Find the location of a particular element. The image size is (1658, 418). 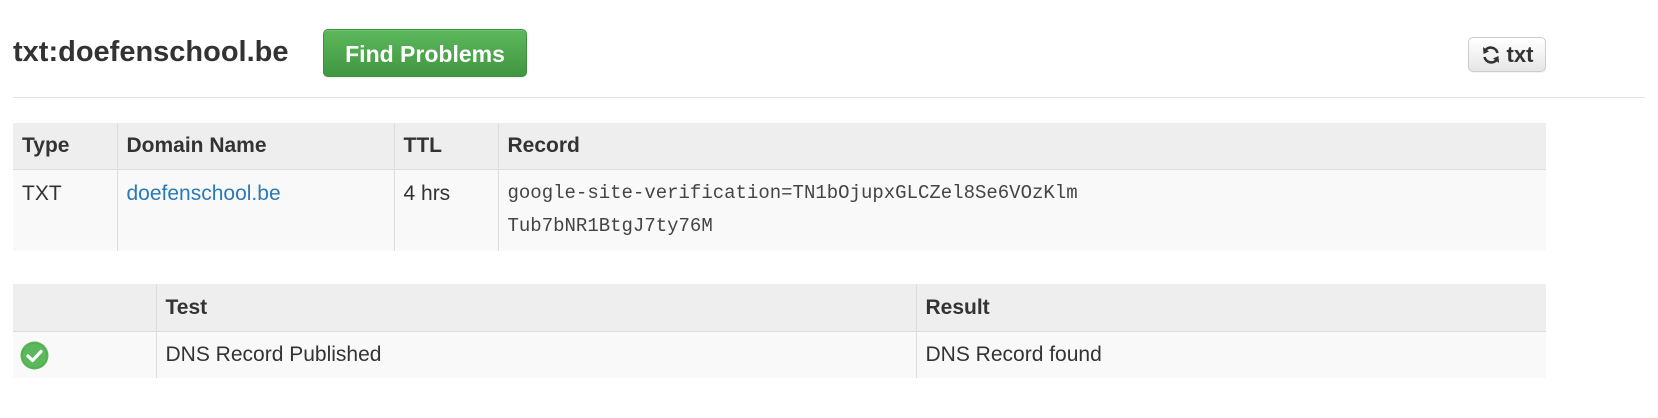

status-cell is located at coordinates (84, 354).